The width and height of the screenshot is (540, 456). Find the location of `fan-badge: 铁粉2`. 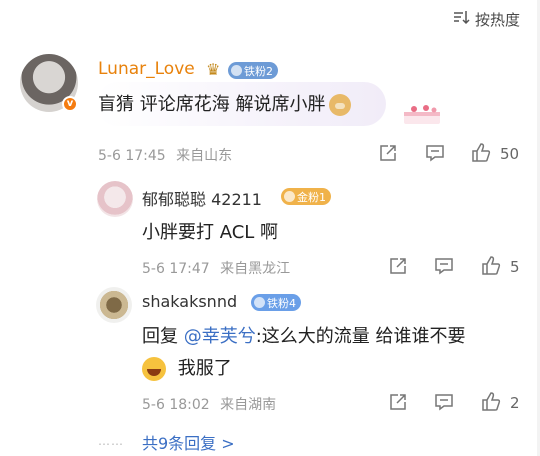

fan-badge: 铁粉2 is located at coordinates (253, 70).